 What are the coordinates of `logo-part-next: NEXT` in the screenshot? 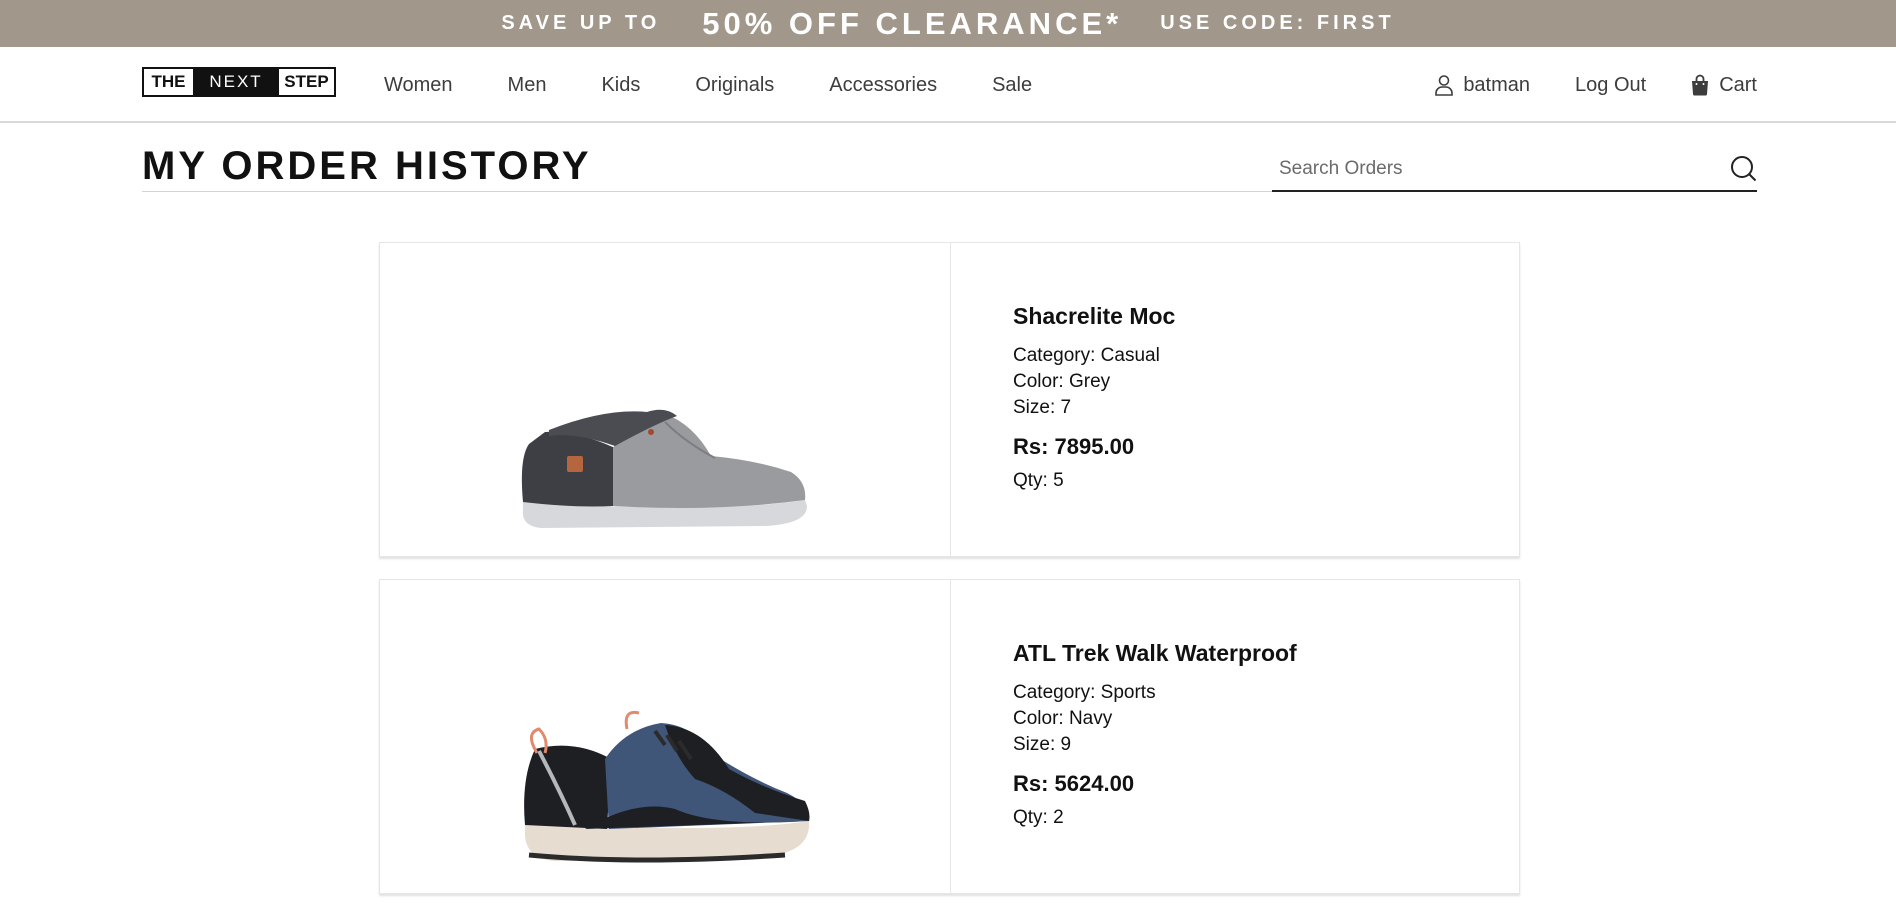 It's located at (236, 82).